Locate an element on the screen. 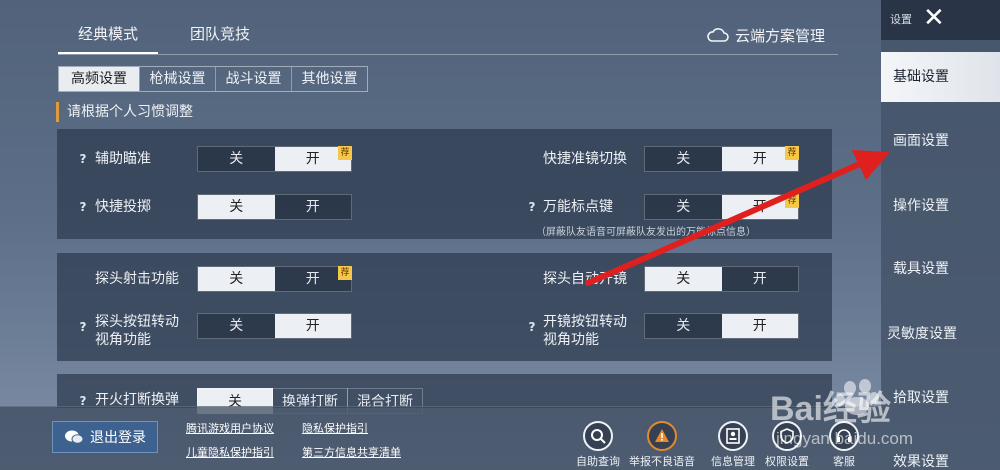 This screenshot has height=470, width=1000. baidu-paw-icon: Bai经验 jingyan.baidu.com is located at coordinates (841, 413).